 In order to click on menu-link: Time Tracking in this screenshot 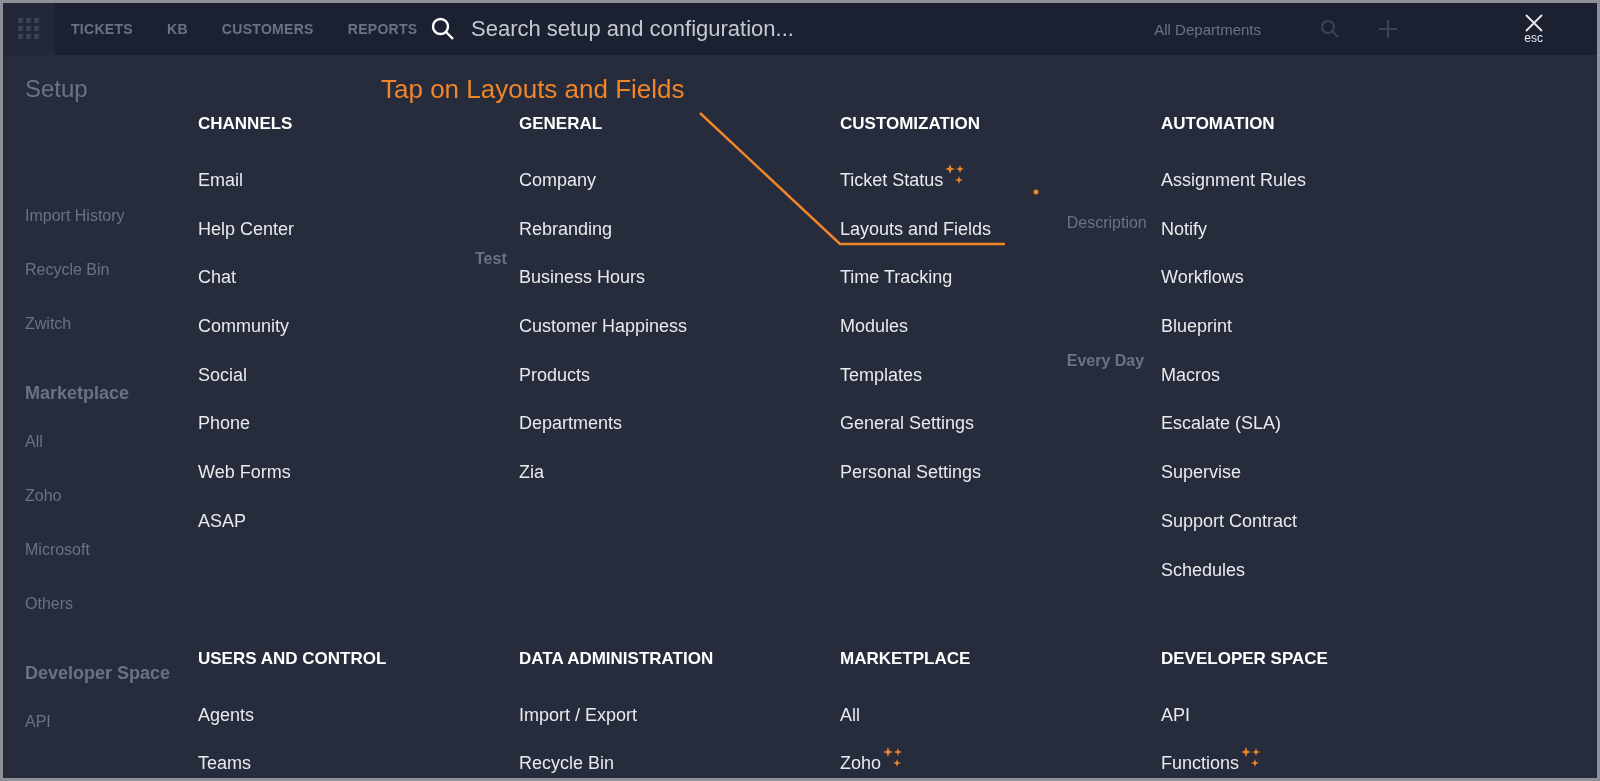, I will do `click(896, 277)`.